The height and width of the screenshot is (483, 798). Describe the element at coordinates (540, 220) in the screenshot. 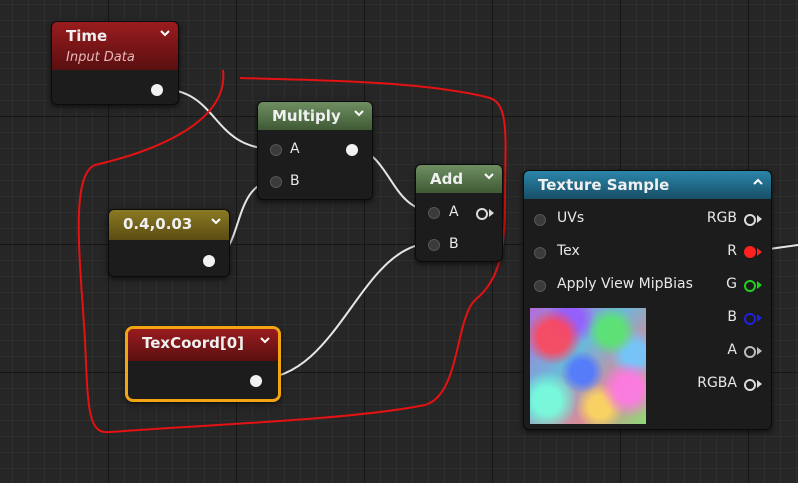

I see `uvs-input-pin` at that location.